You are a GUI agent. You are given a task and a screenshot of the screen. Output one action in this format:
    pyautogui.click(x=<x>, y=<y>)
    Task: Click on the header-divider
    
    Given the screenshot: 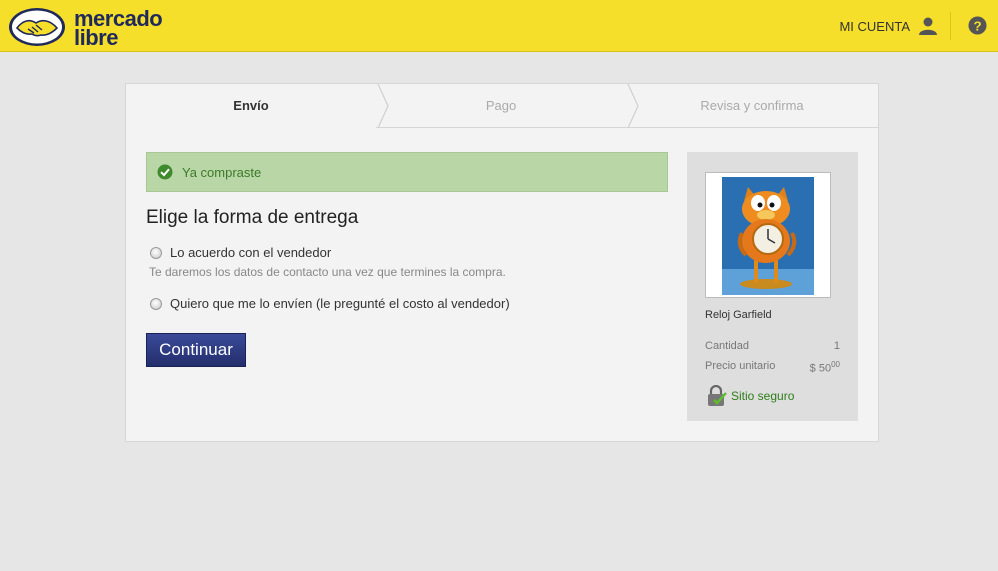 What is the action you would take?
    pyautogui.click(x=950, y=26)
    